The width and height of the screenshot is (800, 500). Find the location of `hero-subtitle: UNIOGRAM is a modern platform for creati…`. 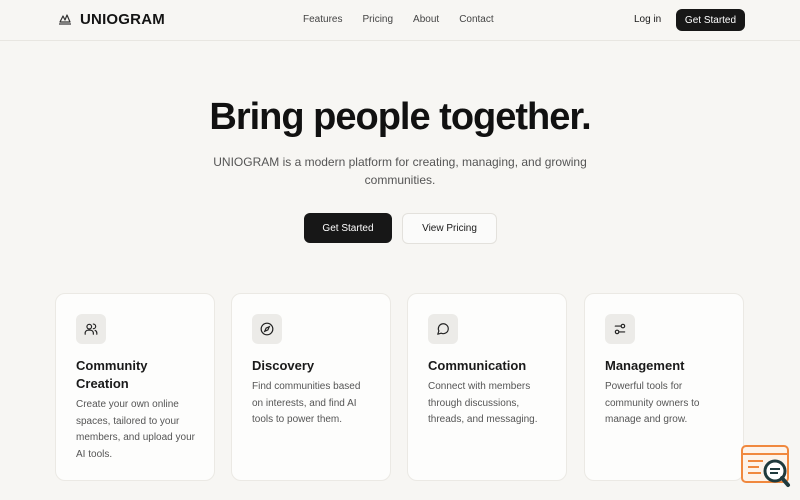

hero-subtitle: UNIOGRAM is a modern platform for creati… is located at coordinates (400, 171).